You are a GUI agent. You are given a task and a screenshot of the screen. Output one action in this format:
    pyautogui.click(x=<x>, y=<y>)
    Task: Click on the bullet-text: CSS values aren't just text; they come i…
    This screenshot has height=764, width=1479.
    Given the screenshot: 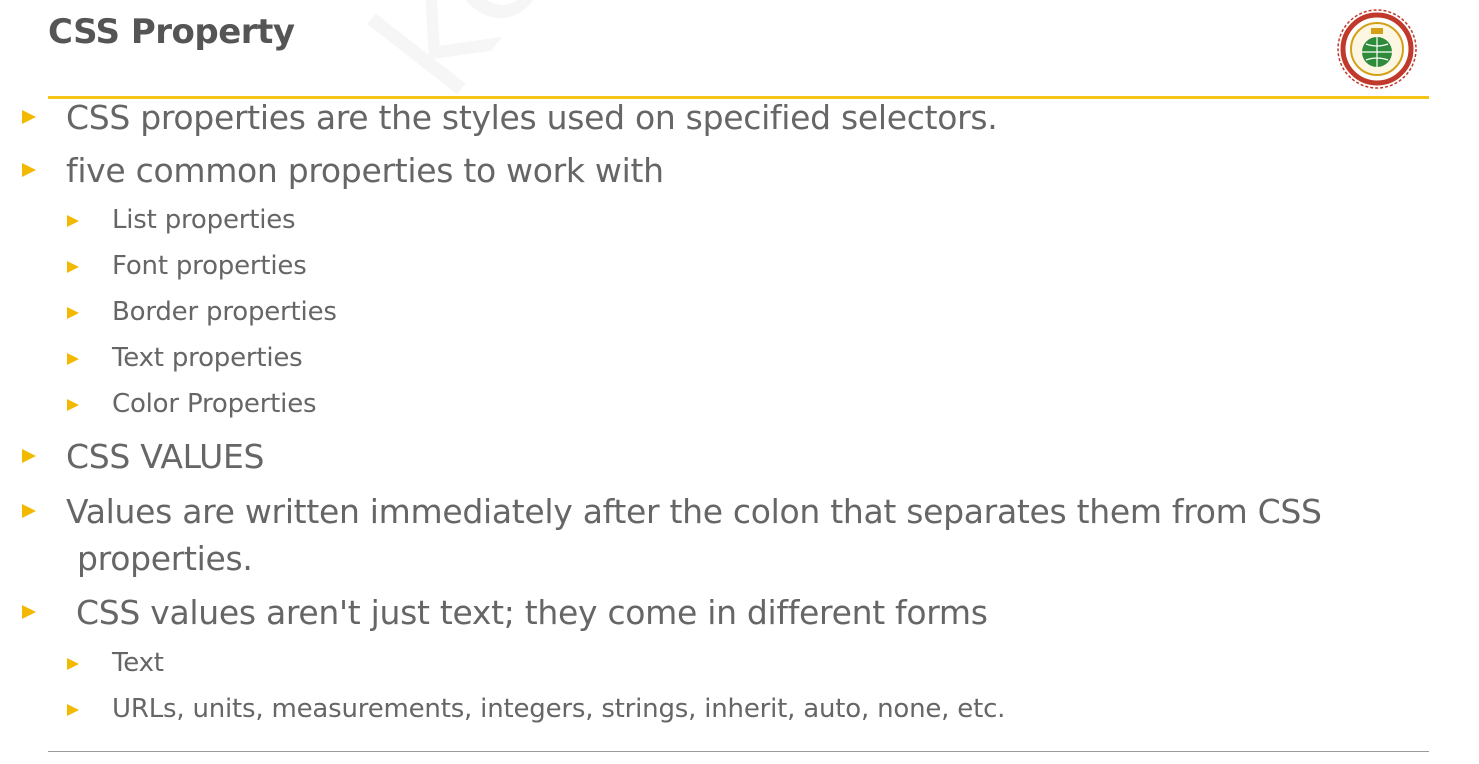 What is the action you would take?
    pyautogui.click(x=532, y=612)
    